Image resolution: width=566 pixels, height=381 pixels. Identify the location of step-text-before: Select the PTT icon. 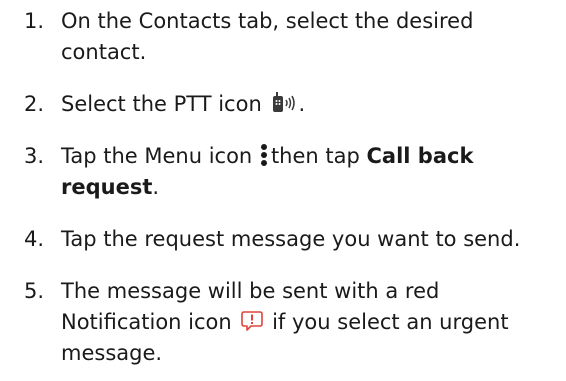
(161, 104).